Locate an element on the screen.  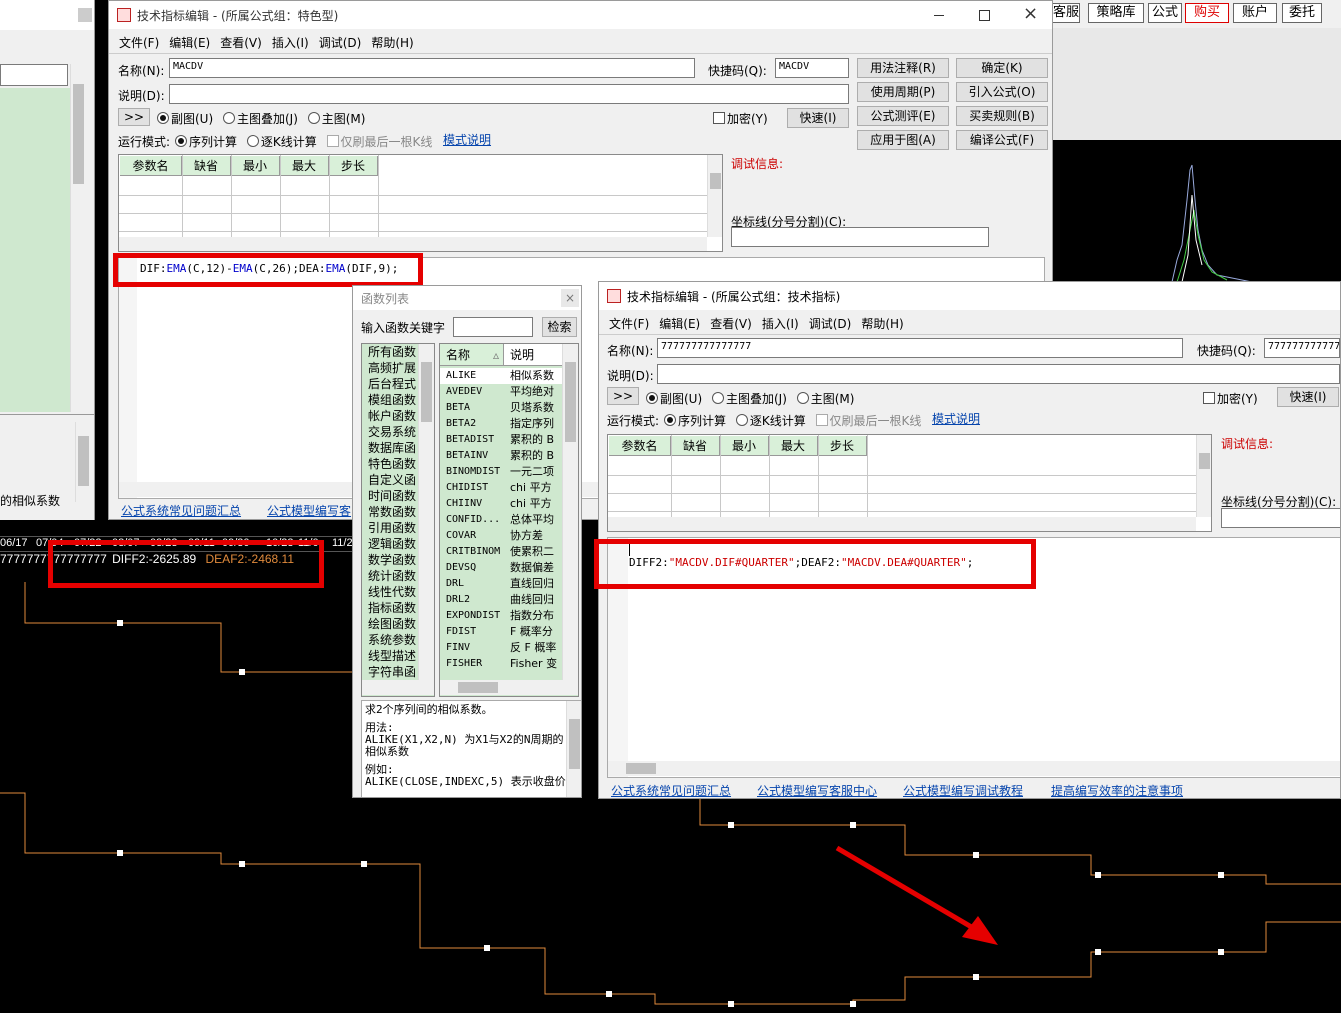
maximize-icon is located at coordinates (984, 15).